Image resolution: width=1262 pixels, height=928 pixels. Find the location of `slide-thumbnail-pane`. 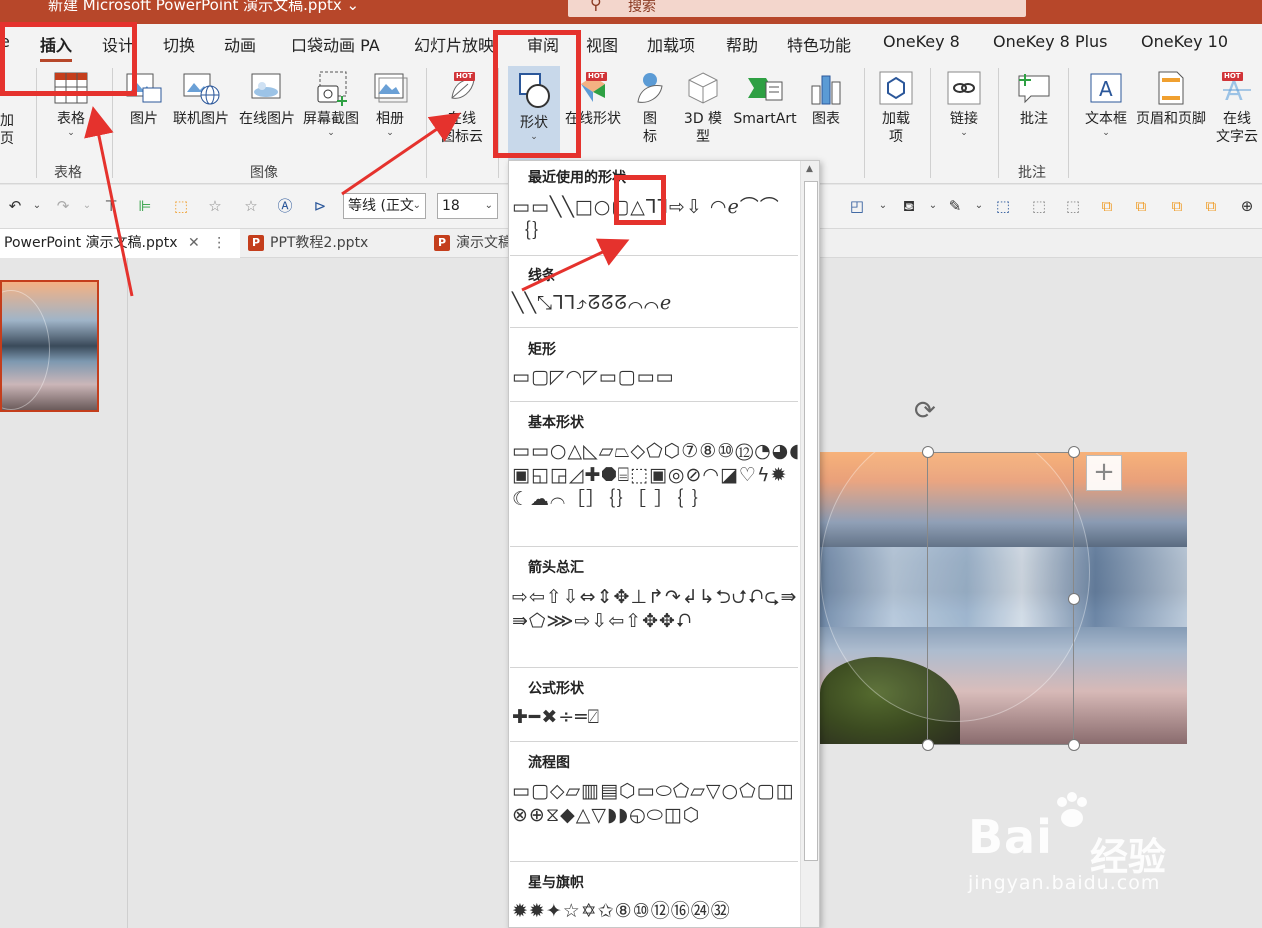

slide-thumbnail-pane is located at coordinates (64, 593).